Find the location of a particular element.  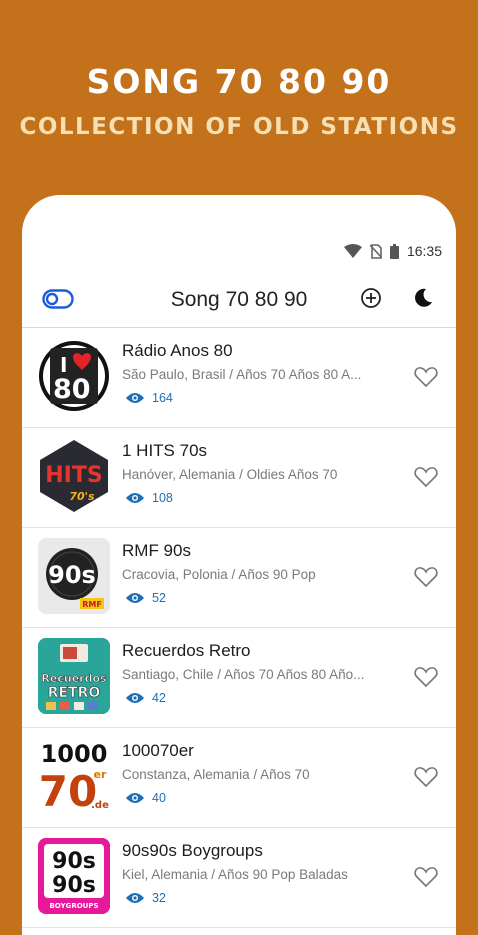

svg-text: RETRO is located at coordinates (74, 693).